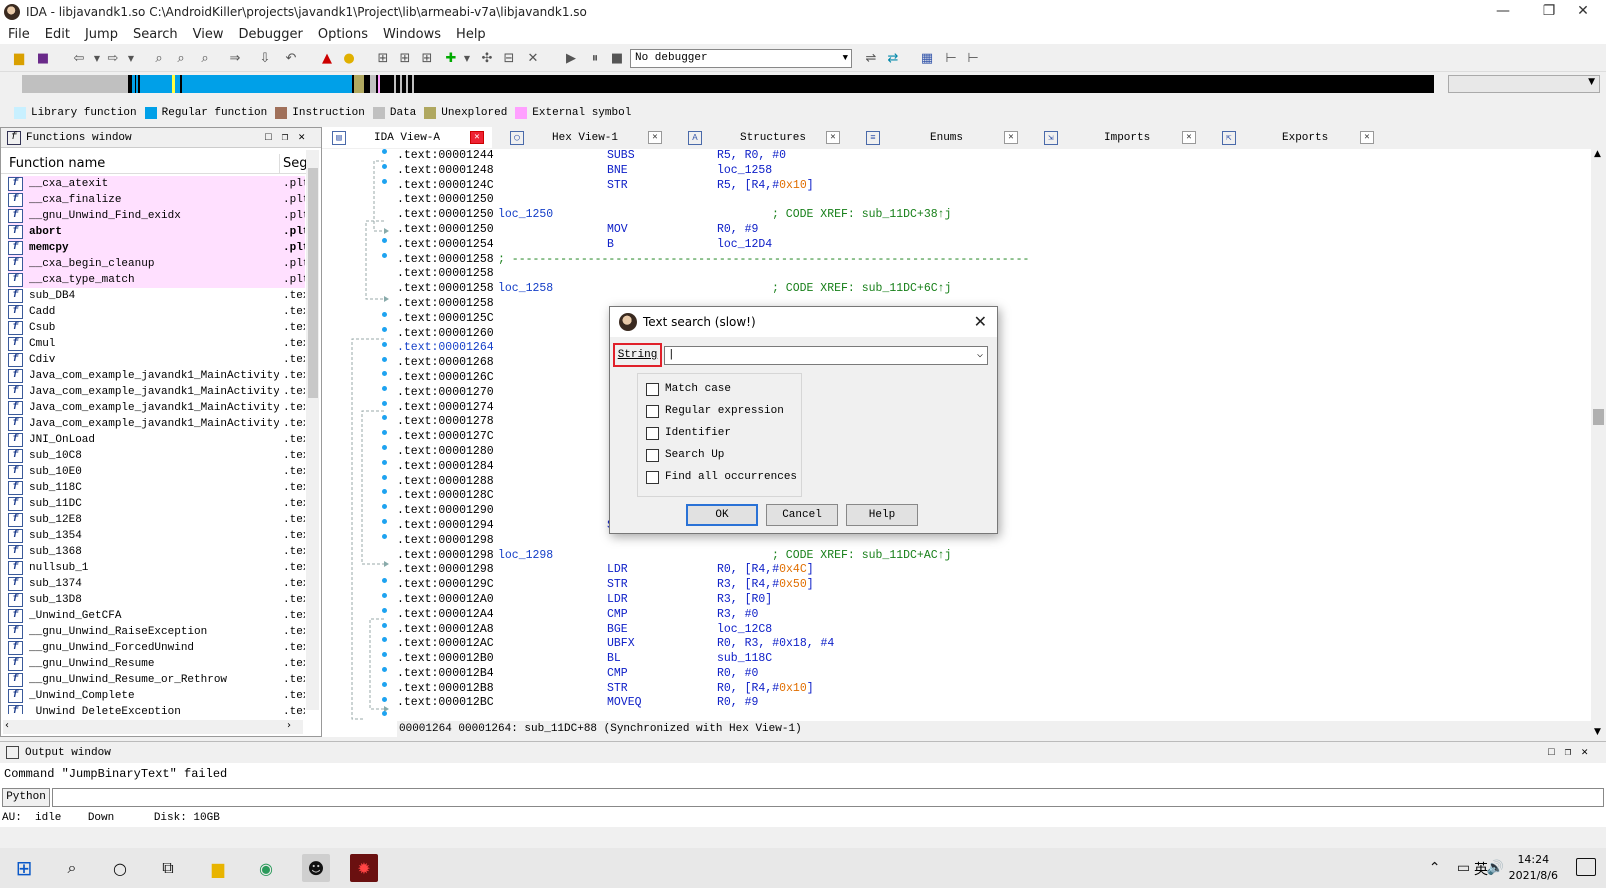 The height and width of the screenshot is (888, 1606). Describe the element at coordinates (828, 797) in the screenshot. I see `python-command-input` at that location.